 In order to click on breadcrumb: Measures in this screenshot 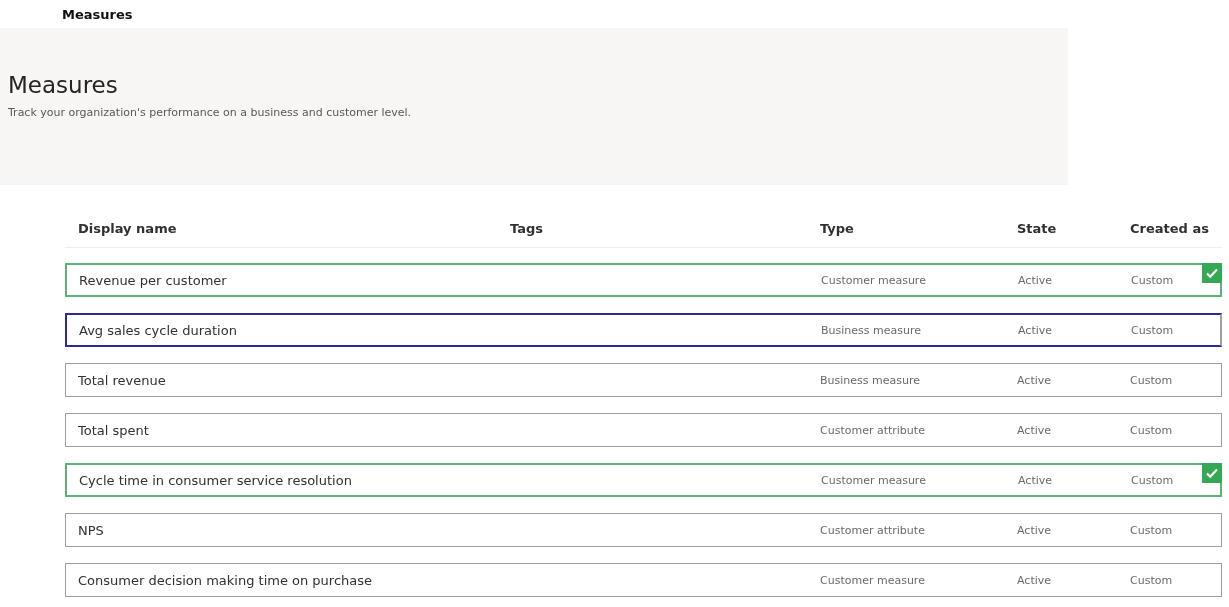, I will do `click(97, 14)`.